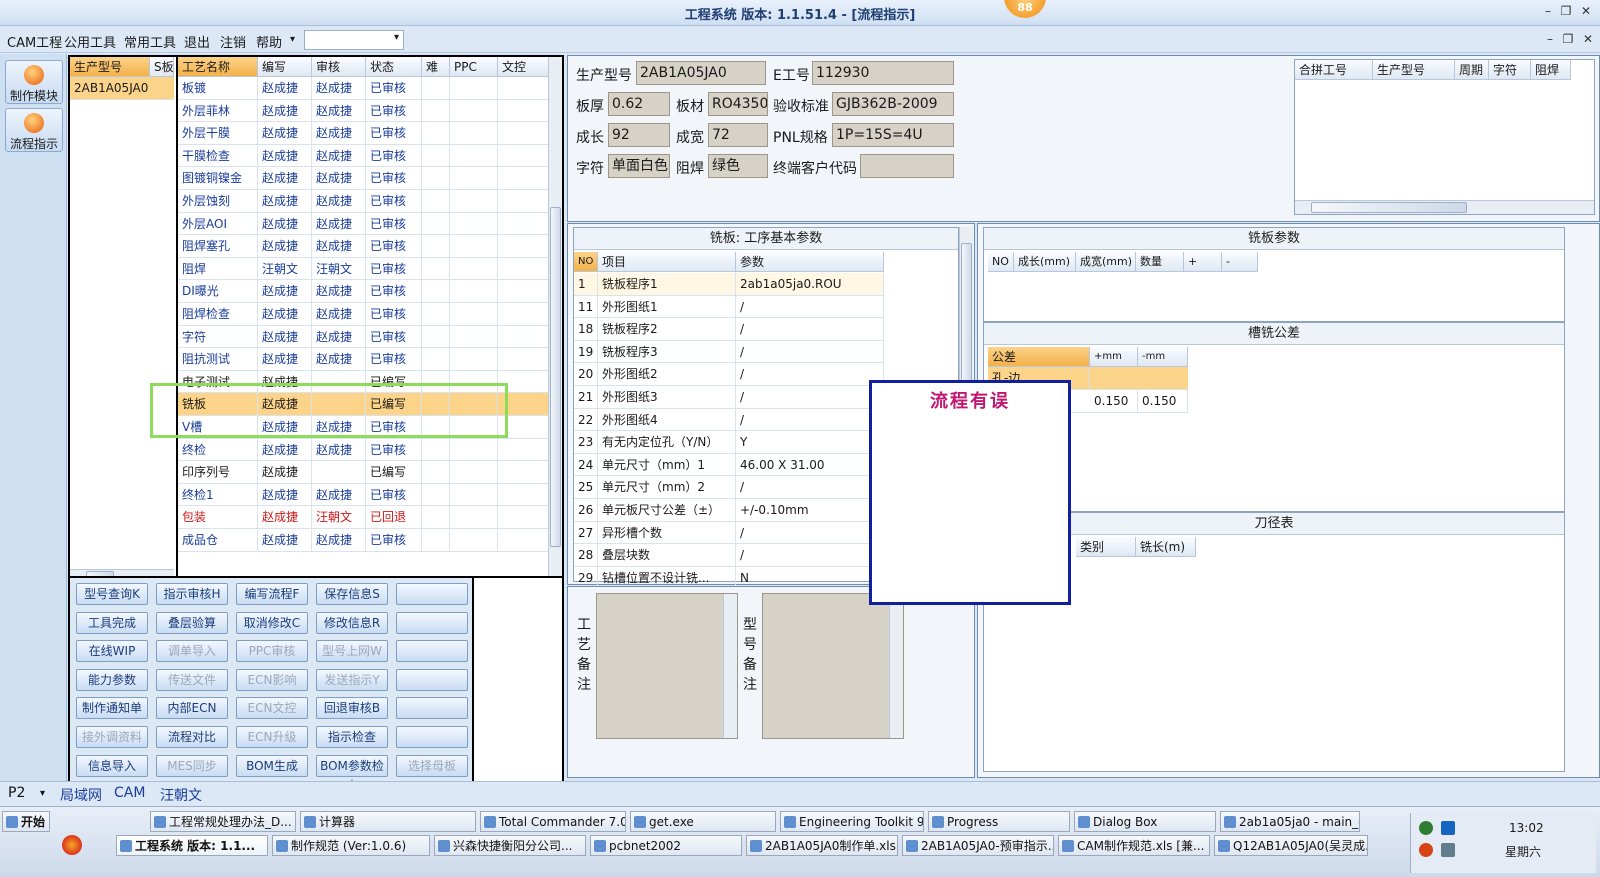  I want to click on action-button: 在线WIP, so click(112, 651).